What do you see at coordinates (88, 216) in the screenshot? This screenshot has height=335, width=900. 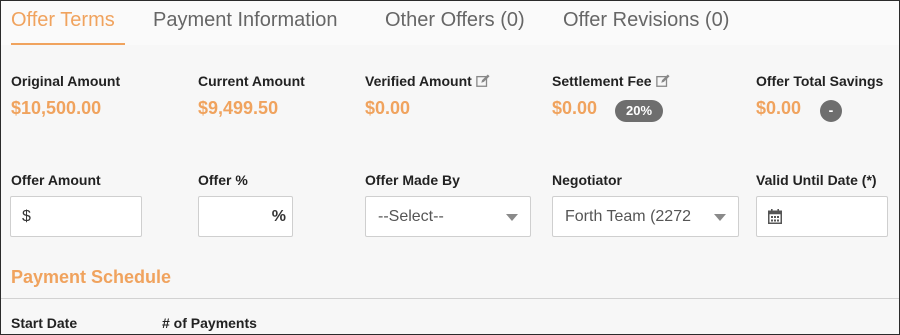 I see `offer-amount-input` at bounding box center [88, 216].